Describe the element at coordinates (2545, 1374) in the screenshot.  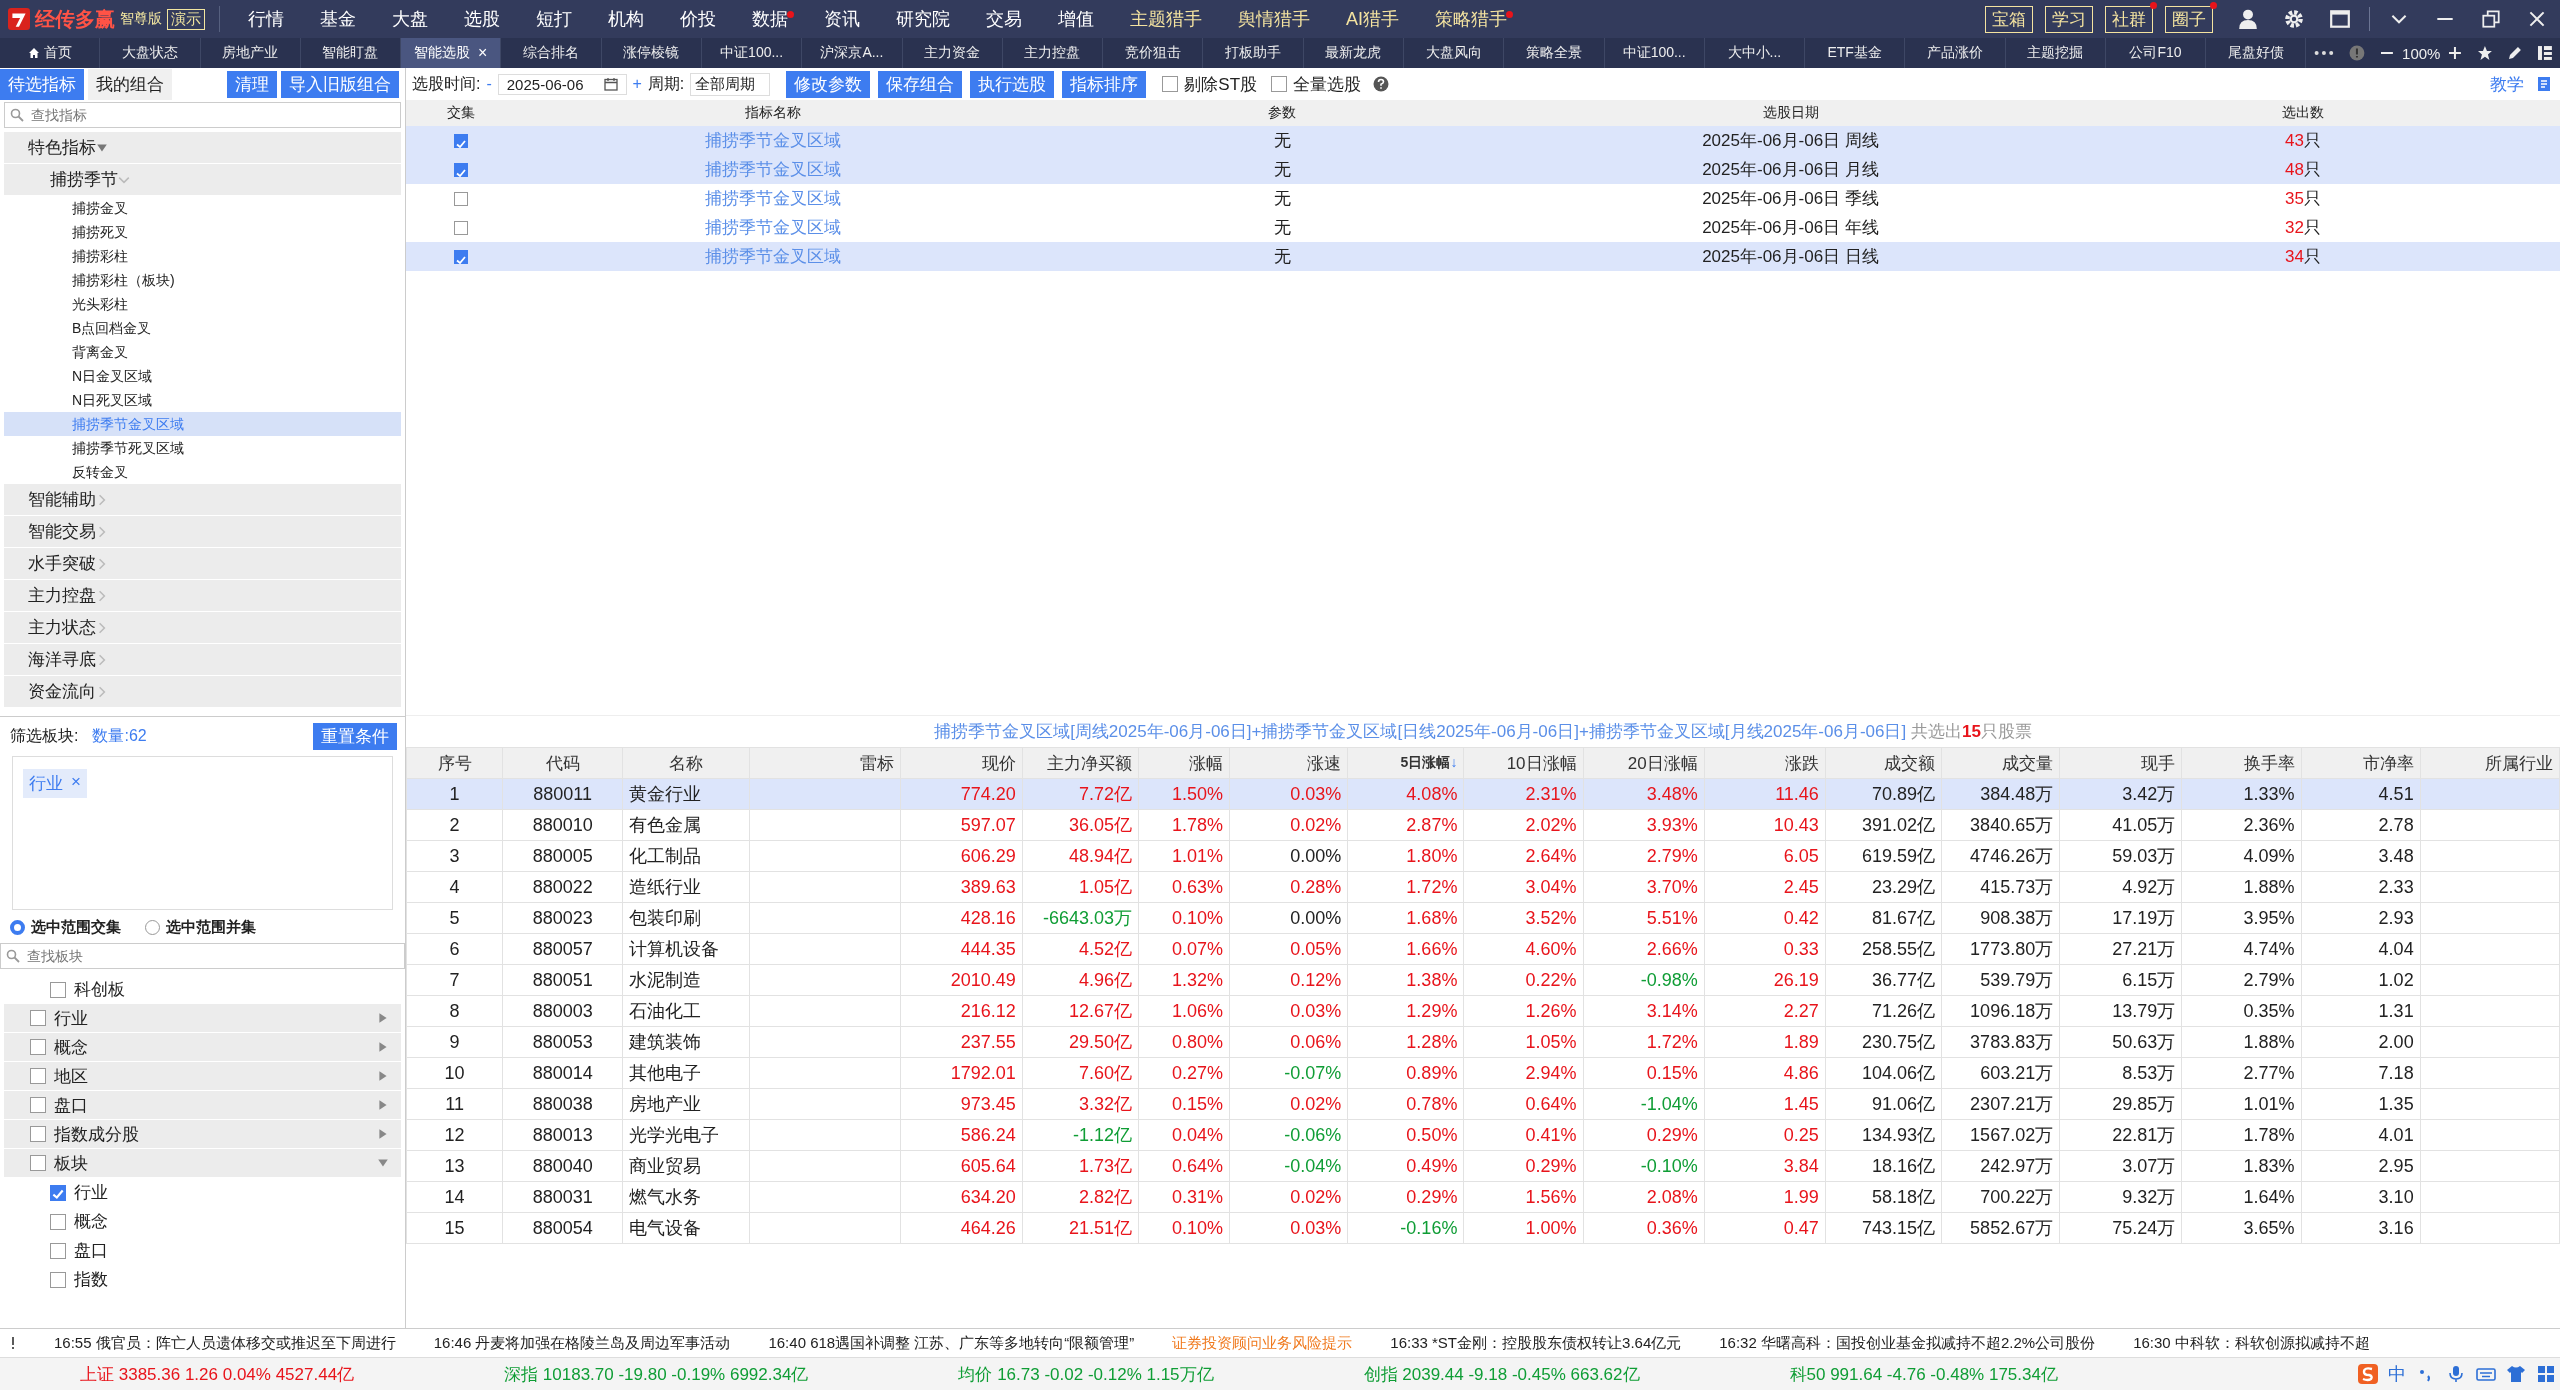
I see `grid-icon` at that location.